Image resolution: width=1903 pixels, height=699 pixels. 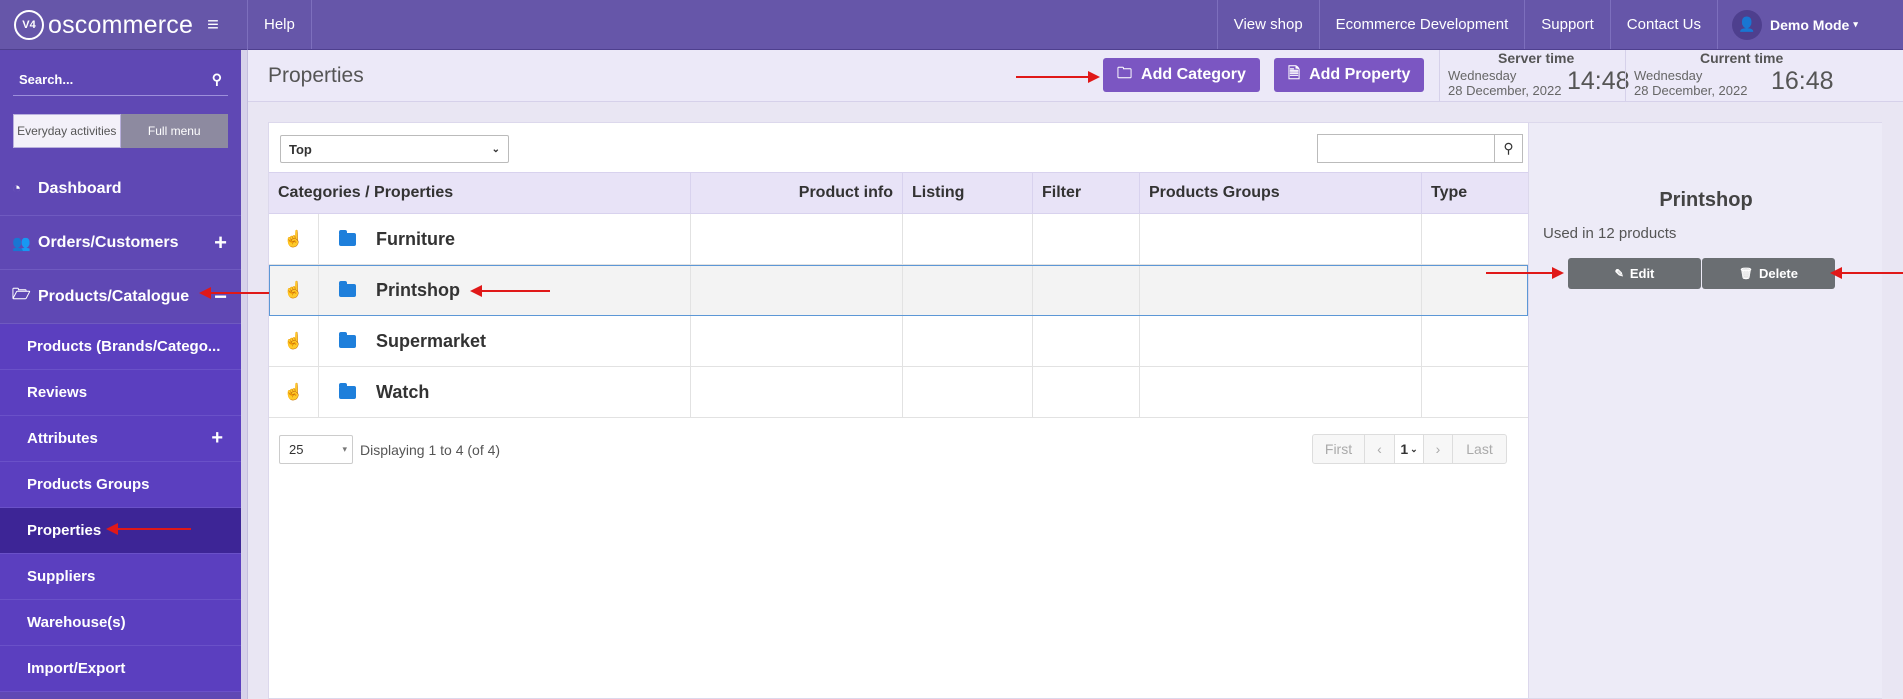 I want to click on current-page-select: 1 ⌄, so click(x=1409, y=449).